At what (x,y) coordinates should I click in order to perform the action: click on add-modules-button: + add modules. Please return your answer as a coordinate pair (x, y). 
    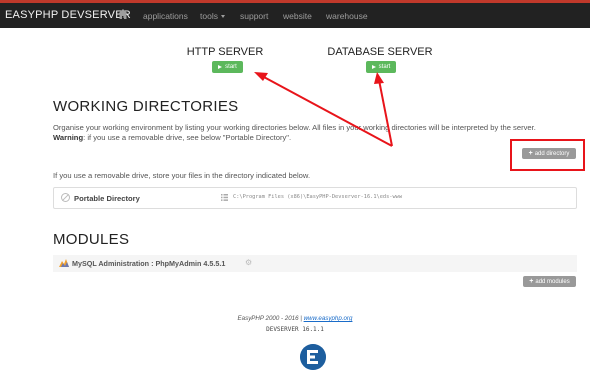
    Looking at the image, I should click on (549, 281).